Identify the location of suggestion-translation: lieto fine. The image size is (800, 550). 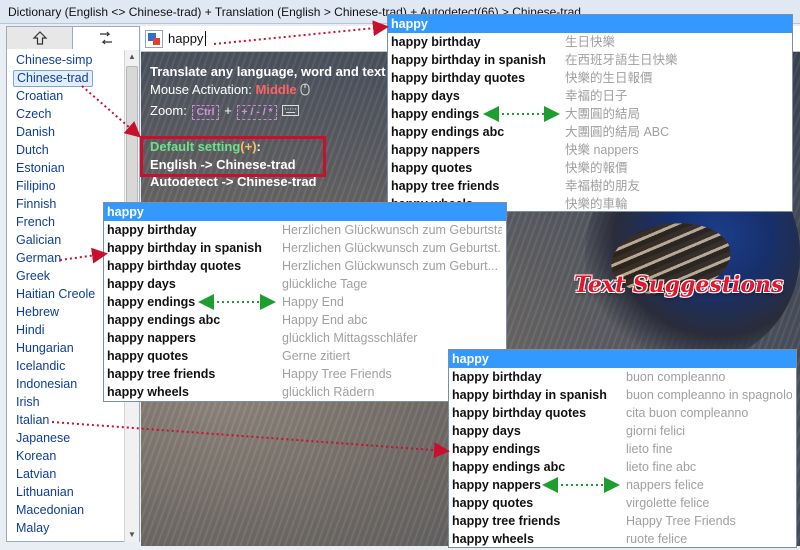
(649, 449).